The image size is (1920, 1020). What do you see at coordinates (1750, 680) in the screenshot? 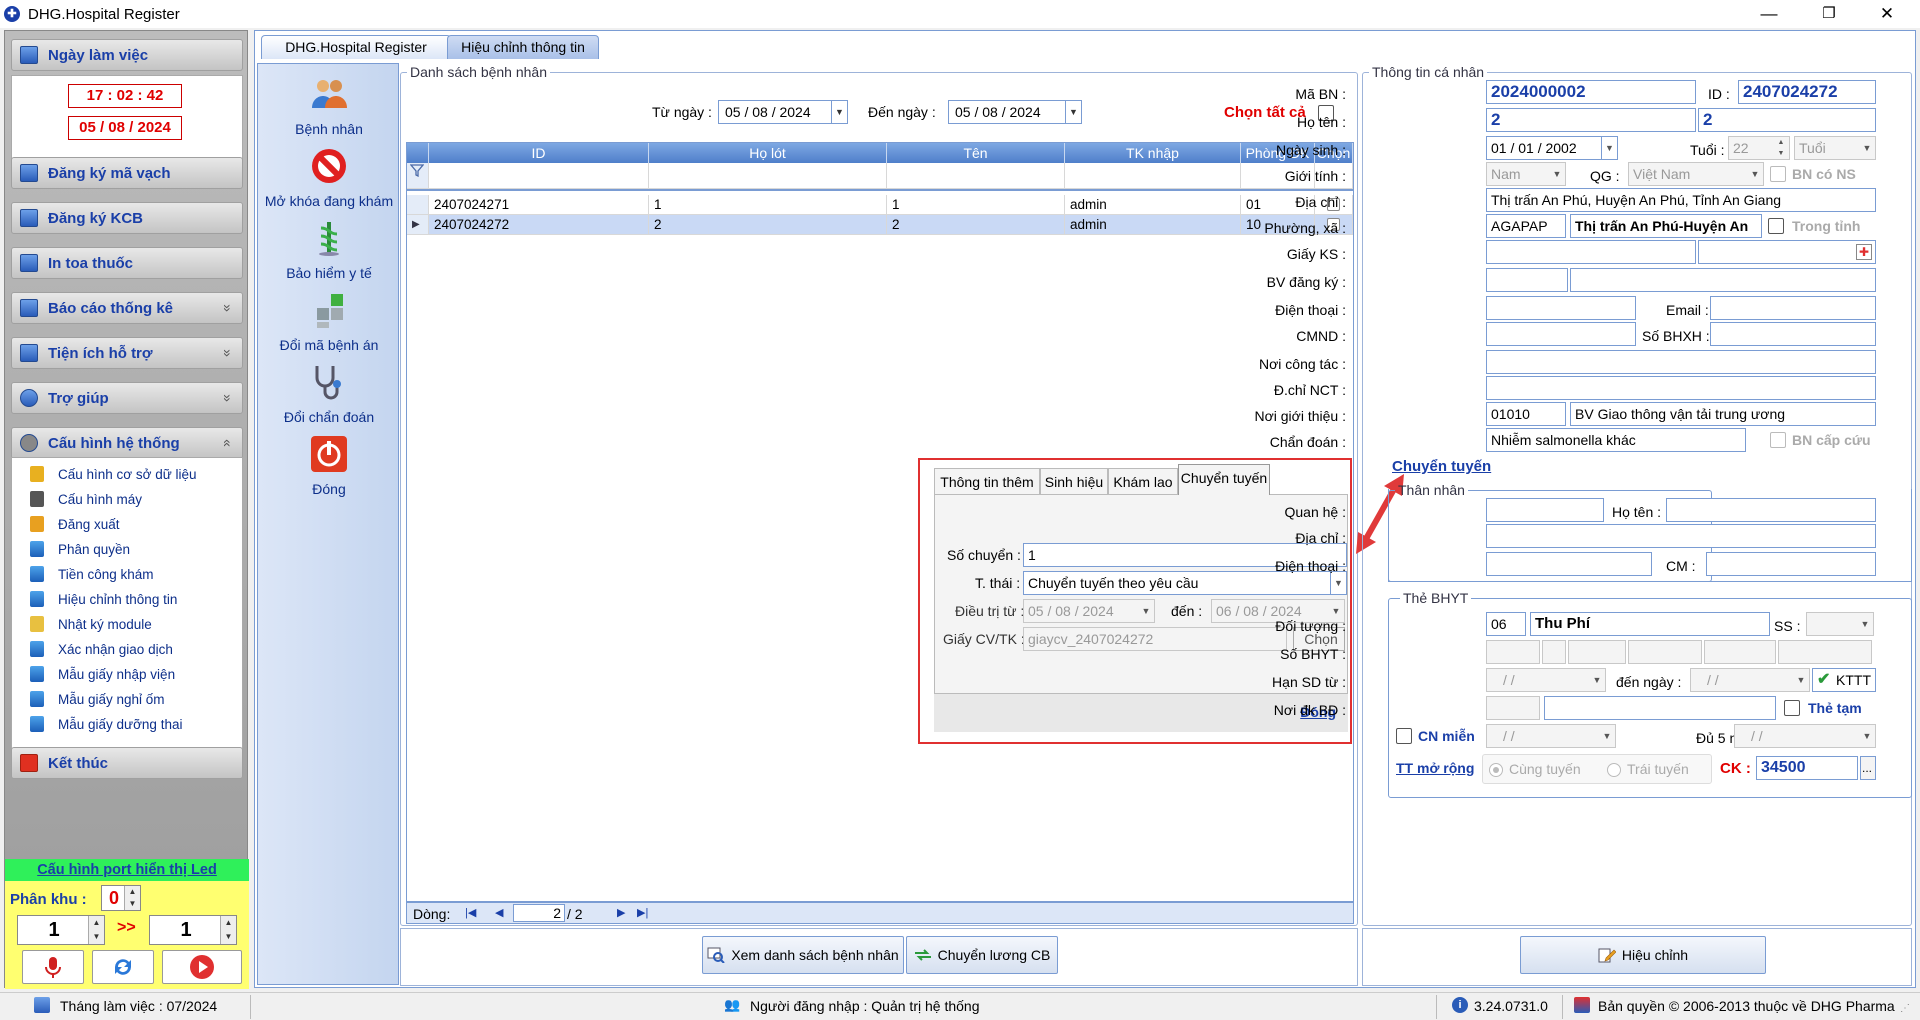
I see `han-sd-den-picker: / / ▼` at bounding box center [1750, 680].